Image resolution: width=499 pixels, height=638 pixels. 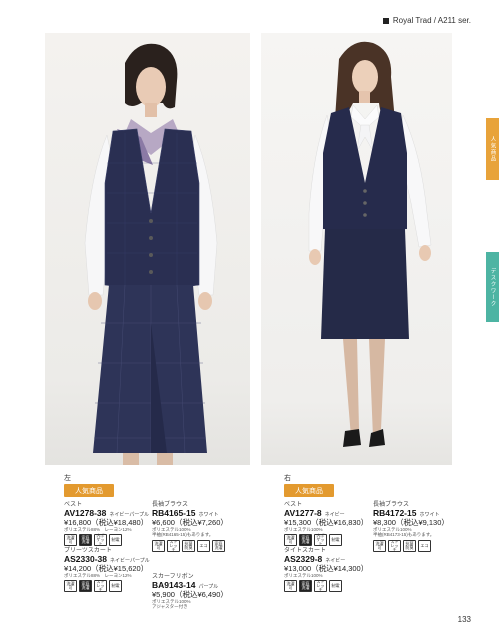 What do you see at coordinates (464, 619) in the screenshot?
I see `page-number: 133` at bounding box center [464, 619].